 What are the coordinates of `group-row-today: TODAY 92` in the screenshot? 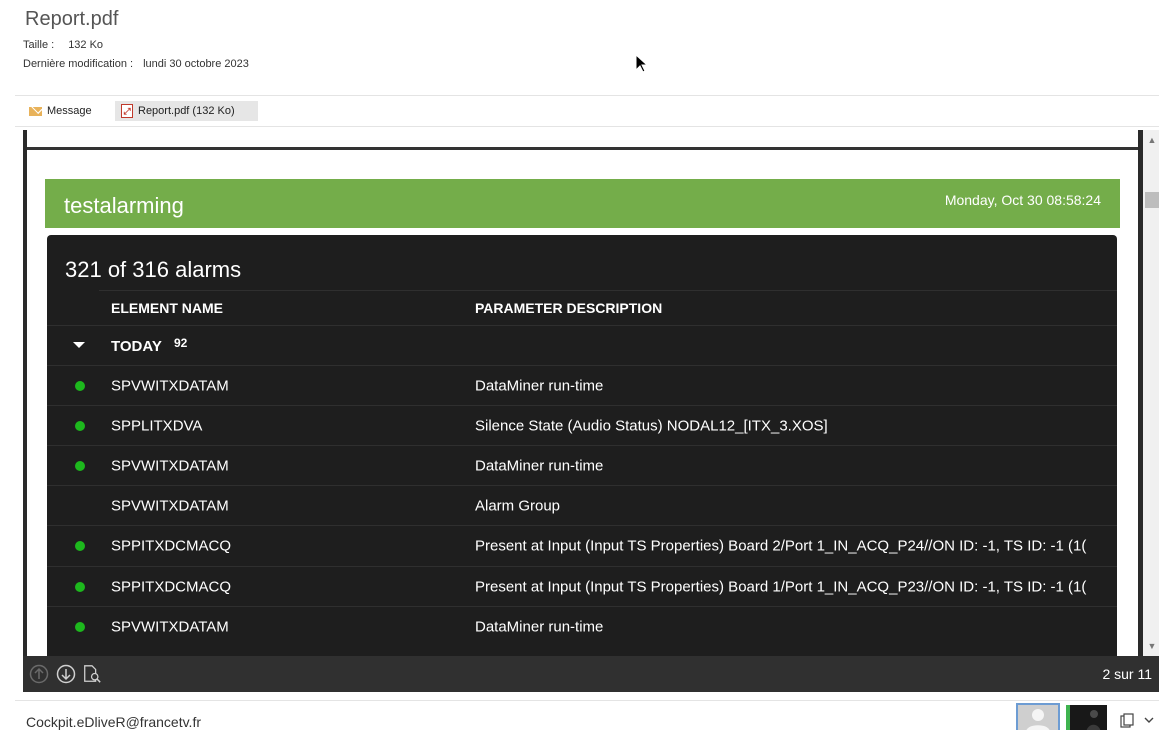 It's located at (582, 345).